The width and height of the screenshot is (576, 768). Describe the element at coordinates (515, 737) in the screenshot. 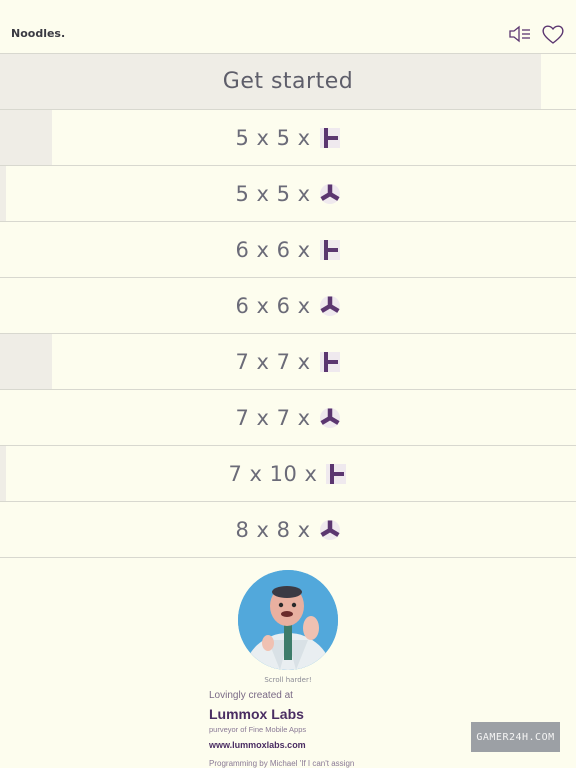

I see `watermark: GAMER24H.COM` at that location.